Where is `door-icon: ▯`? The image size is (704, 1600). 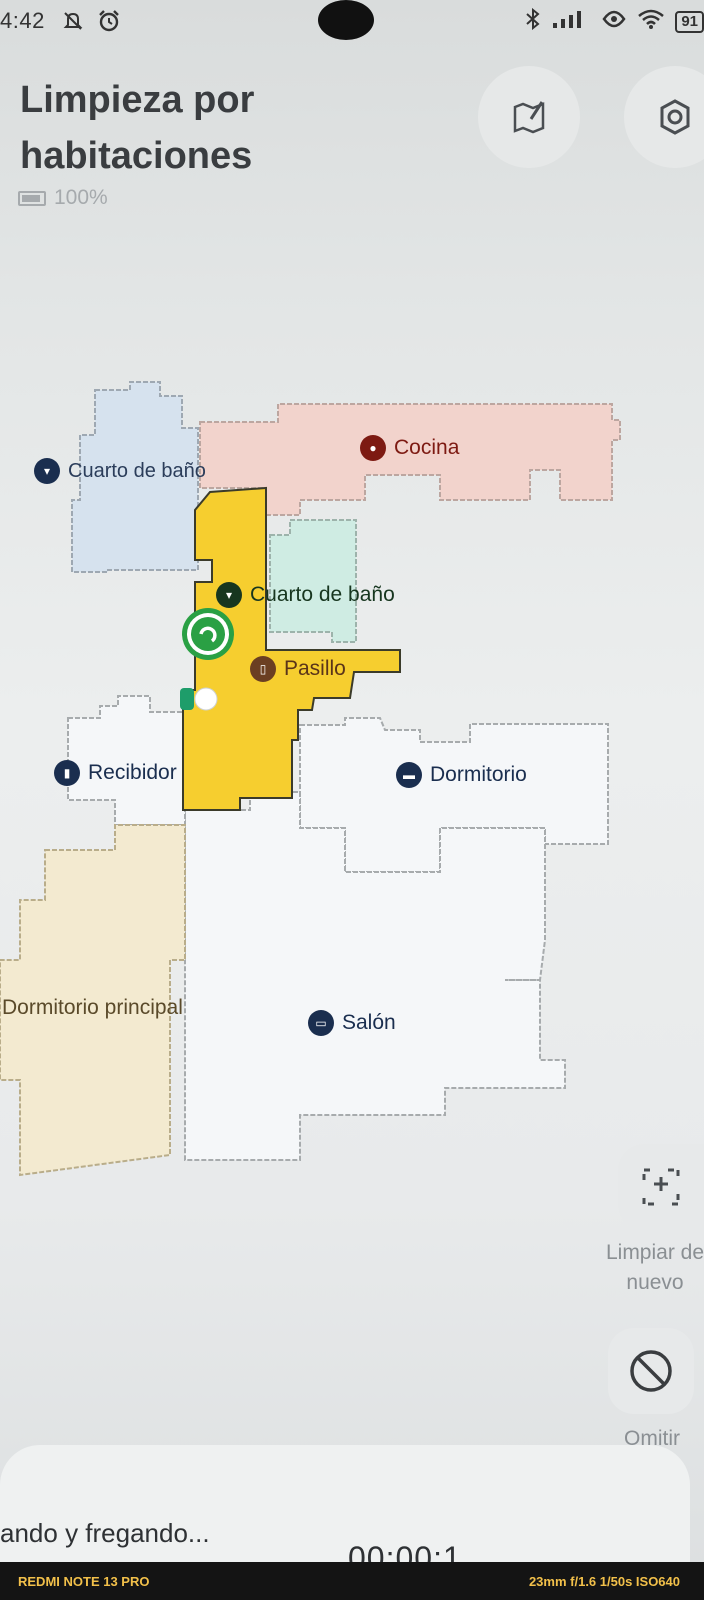
door-icon: ▯ is located at coordinates (263, 669).